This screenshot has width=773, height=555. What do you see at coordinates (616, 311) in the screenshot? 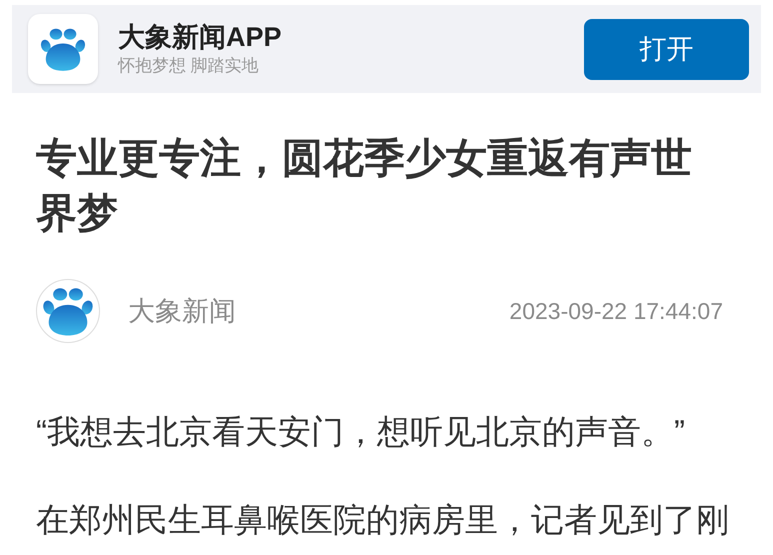
I see `publish-time: 2023-09-22 17:44:07` at bounding box center [616, 311].